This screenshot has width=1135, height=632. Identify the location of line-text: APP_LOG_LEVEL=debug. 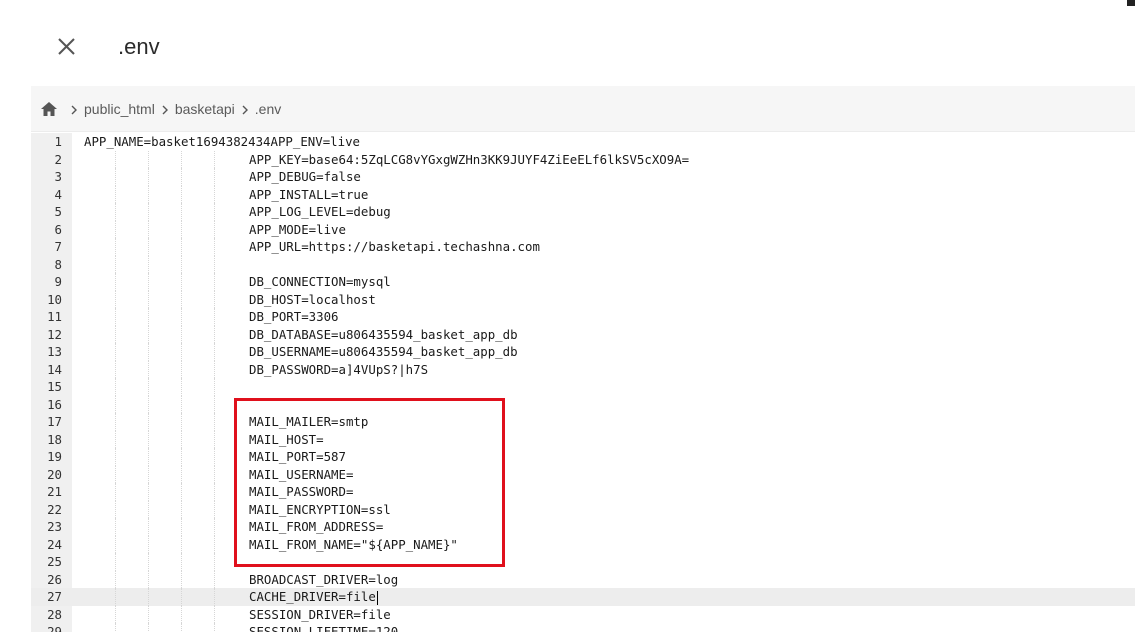
(320, 211).